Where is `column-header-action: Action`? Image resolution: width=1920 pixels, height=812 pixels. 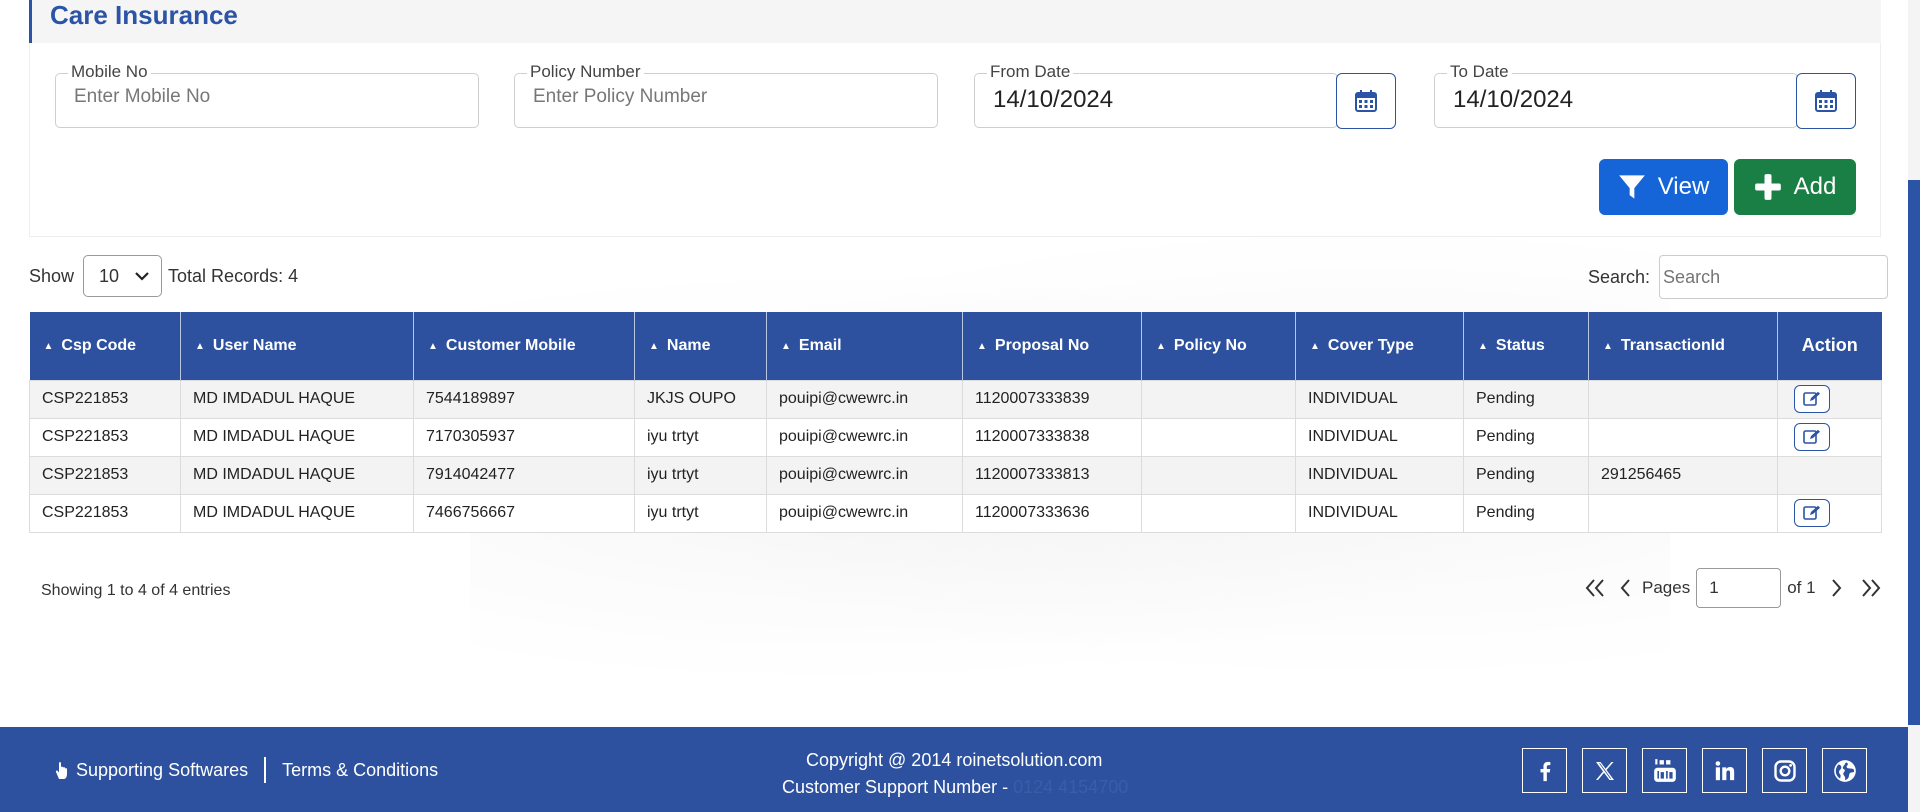
column-header-action: Action is located at coordinates (1829, 346).